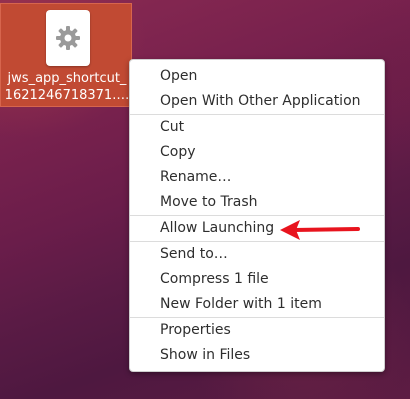  What do you see at coordinates (257, 304) in the screenshot?
I see `menu-item-new-folder-with-item: New Folder with 1 item` at bounding box center [257, 304].